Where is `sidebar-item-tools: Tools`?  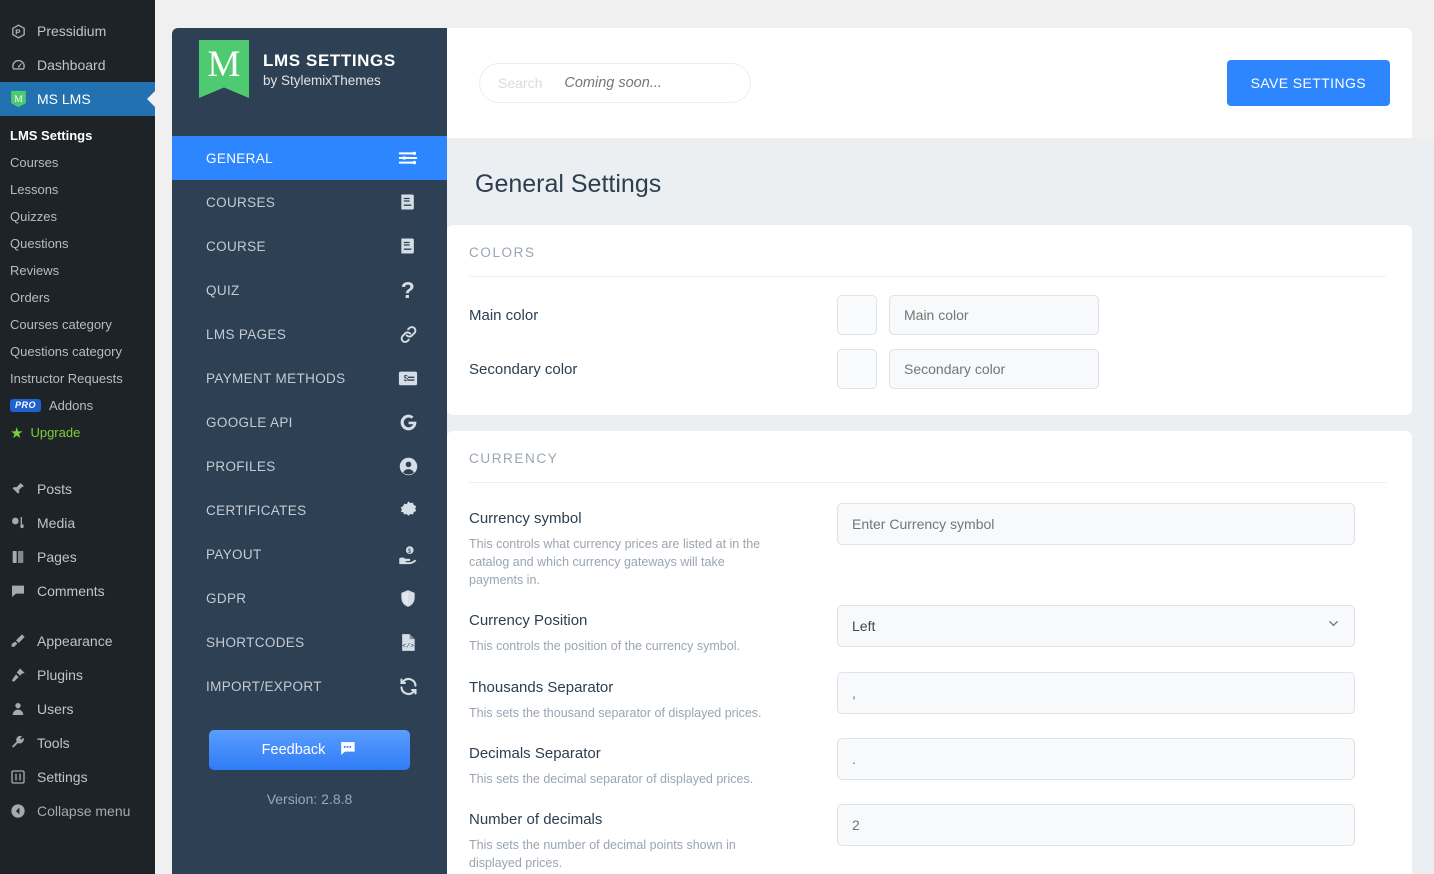 sidebar-item-tools: Tools is located at coordinates (77, 743).